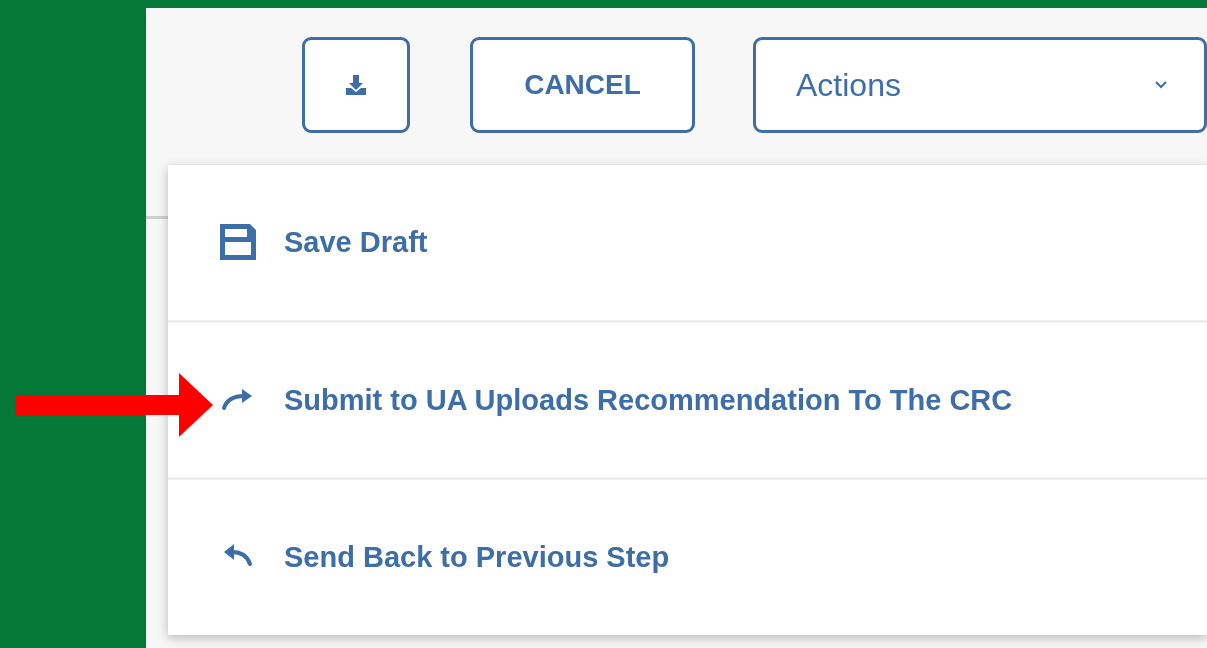  I want to click on chevron-icon, so click(1161, 85).